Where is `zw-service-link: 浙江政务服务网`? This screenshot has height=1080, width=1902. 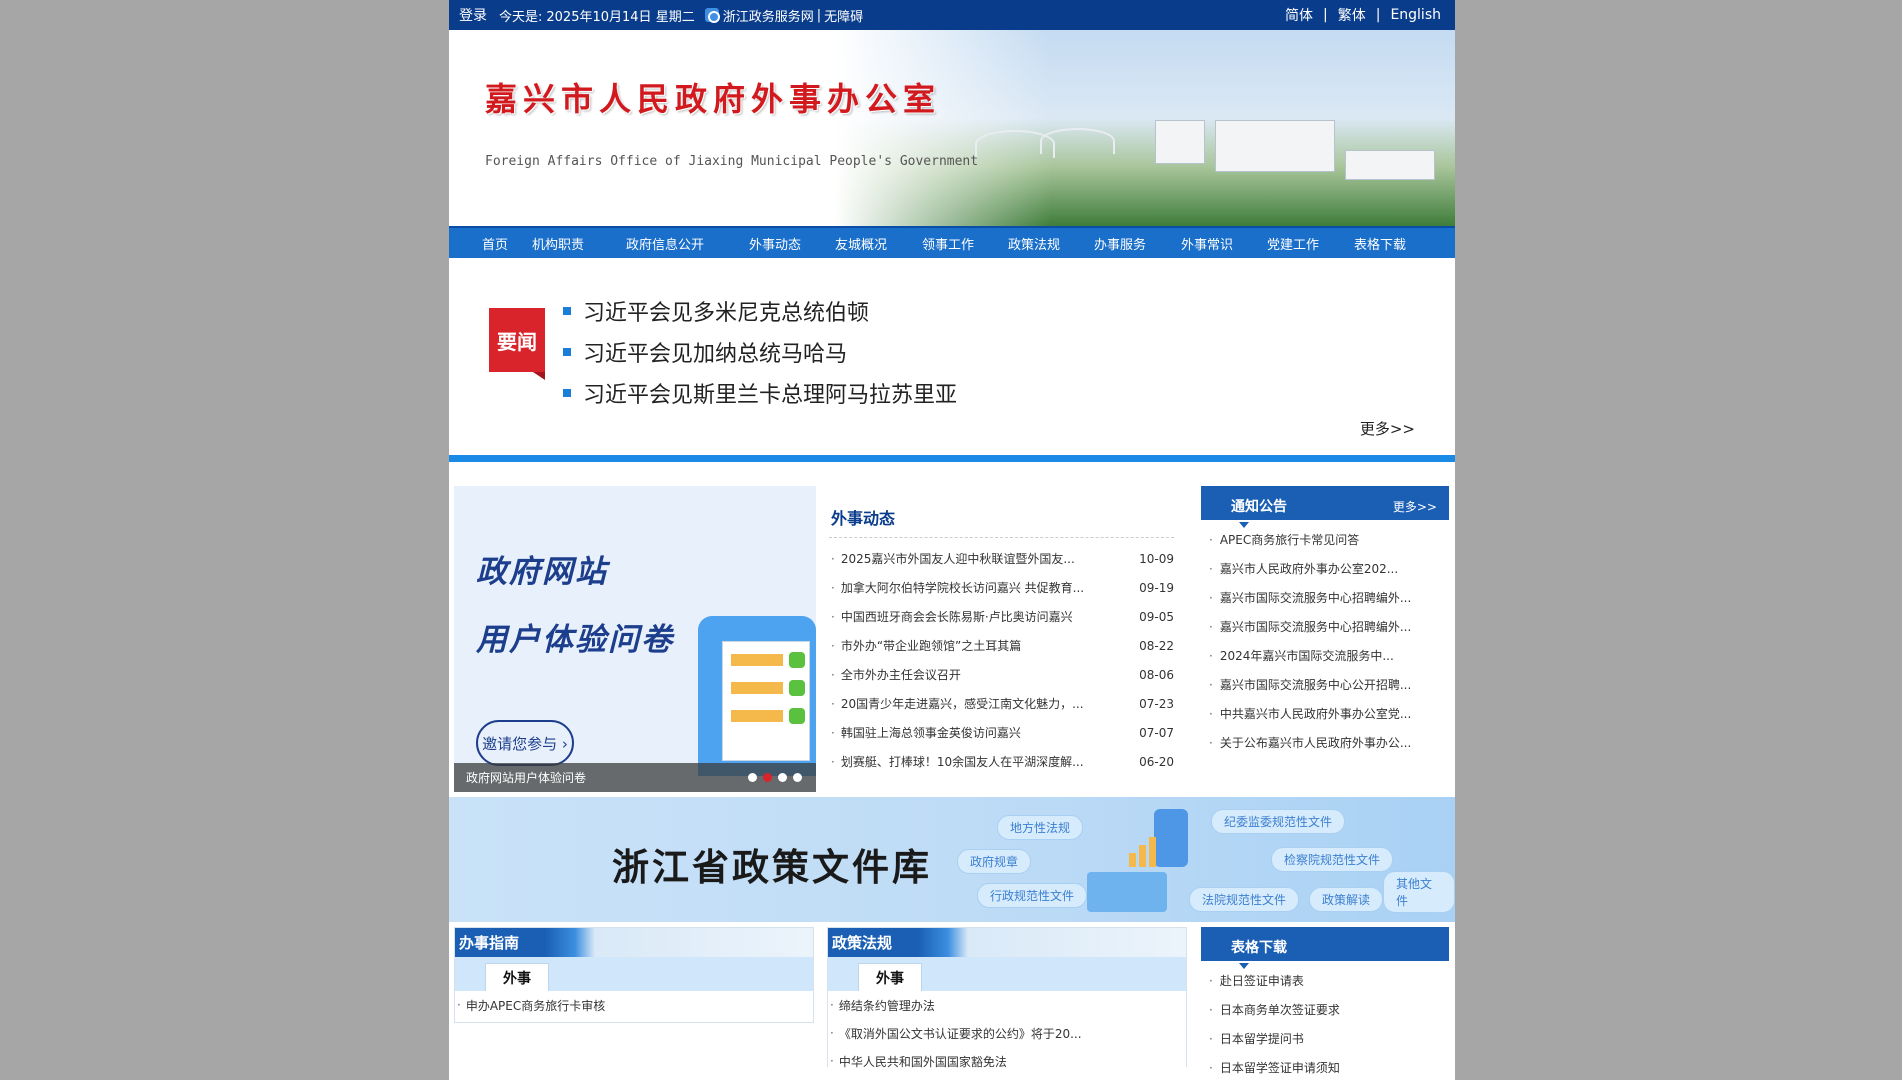 zw-service-link: 浙江政务服务网 is located at coordinates (768, 15).